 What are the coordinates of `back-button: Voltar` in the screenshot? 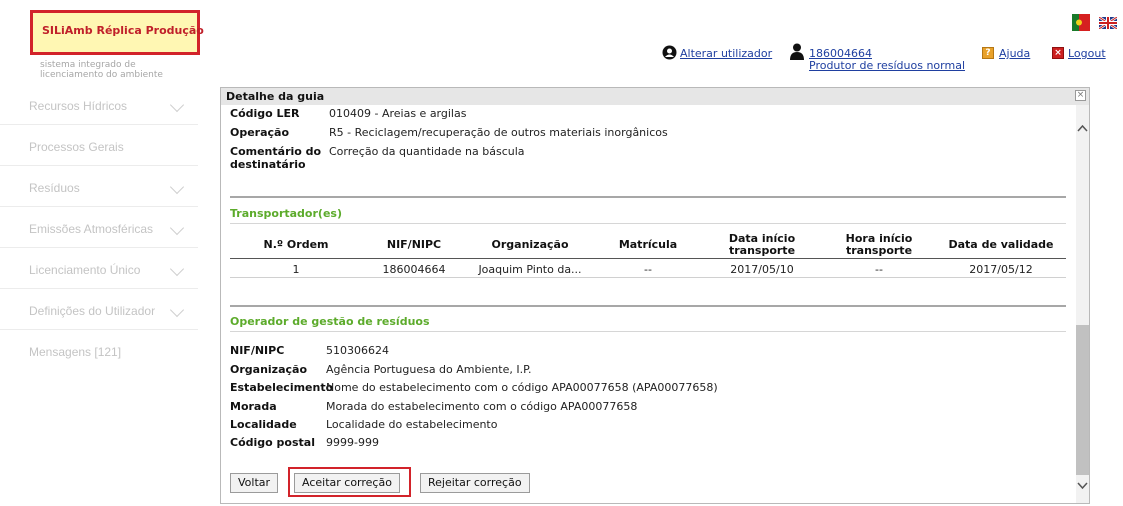 It's located at (254, 483).